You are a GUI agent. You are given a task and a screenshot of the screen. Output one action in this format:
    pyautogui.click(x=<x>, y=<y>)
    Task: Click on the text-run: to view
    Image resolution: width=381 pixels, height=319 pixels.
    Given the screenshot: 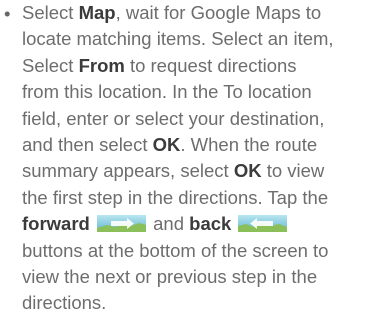 What is the action you would take?
    pyautogui.click(x=293, y=171)
    